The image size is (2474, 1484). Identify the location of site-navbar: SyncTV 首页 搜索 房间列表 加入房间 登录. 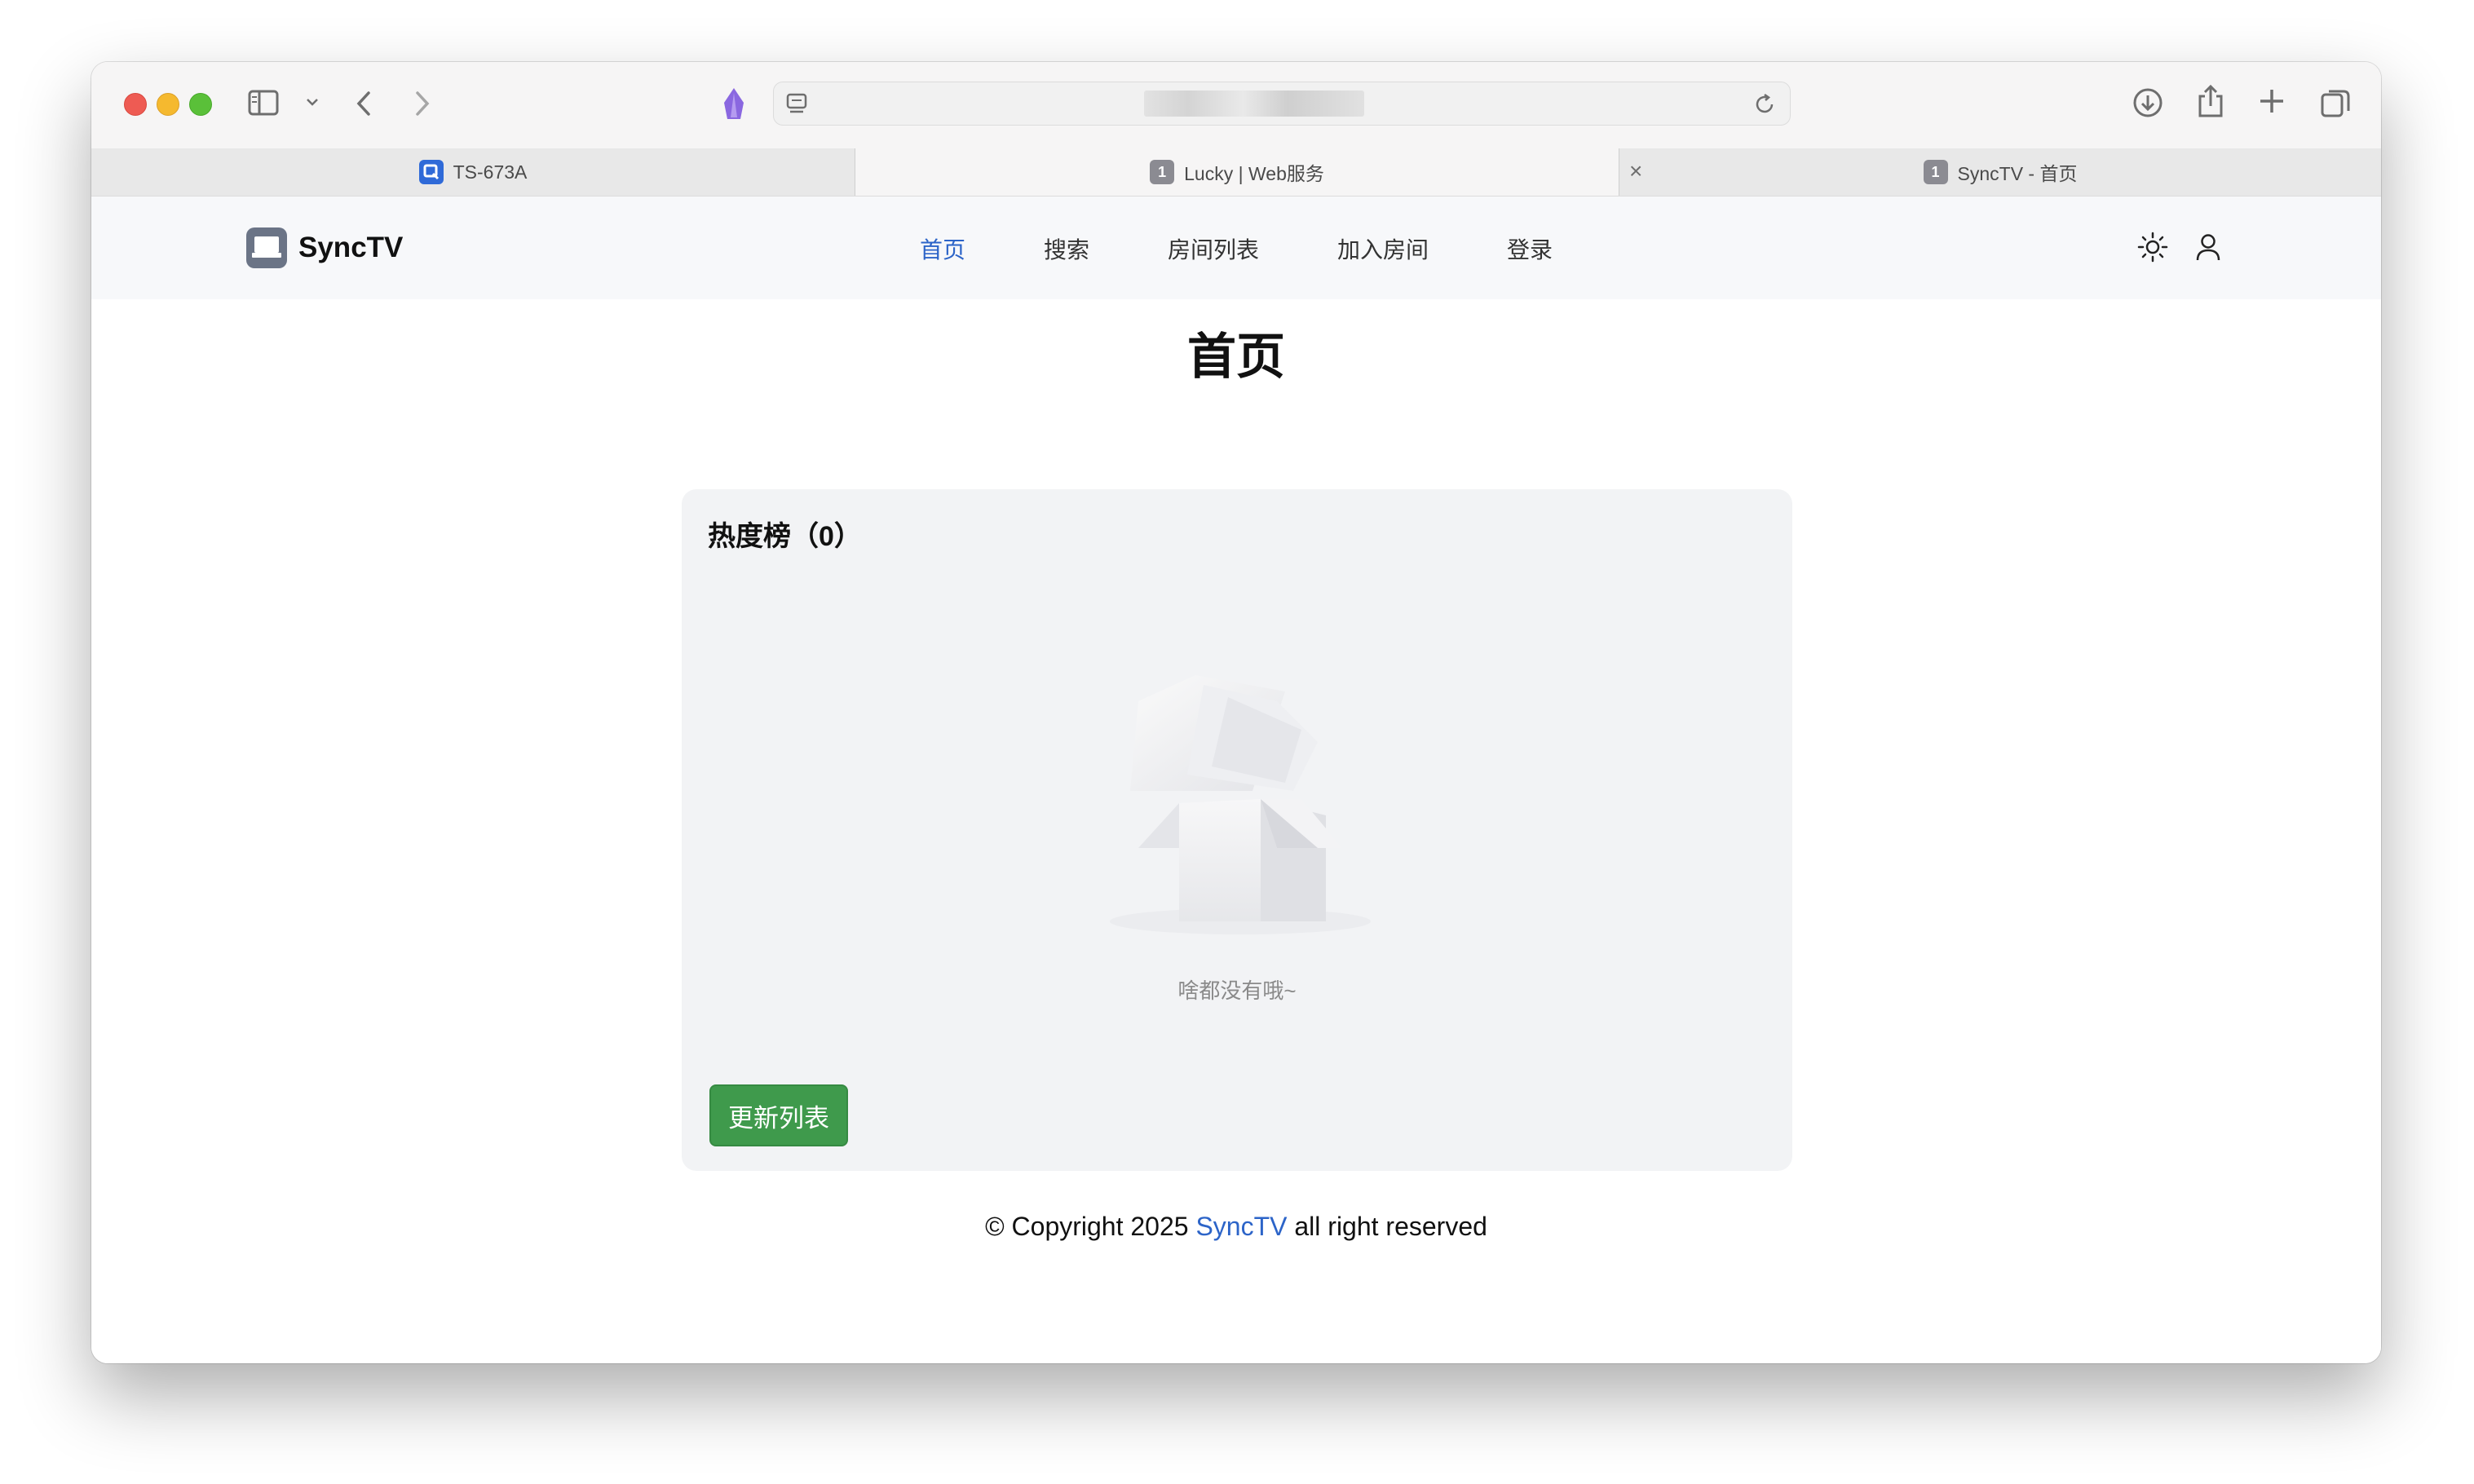
(1236, 248).